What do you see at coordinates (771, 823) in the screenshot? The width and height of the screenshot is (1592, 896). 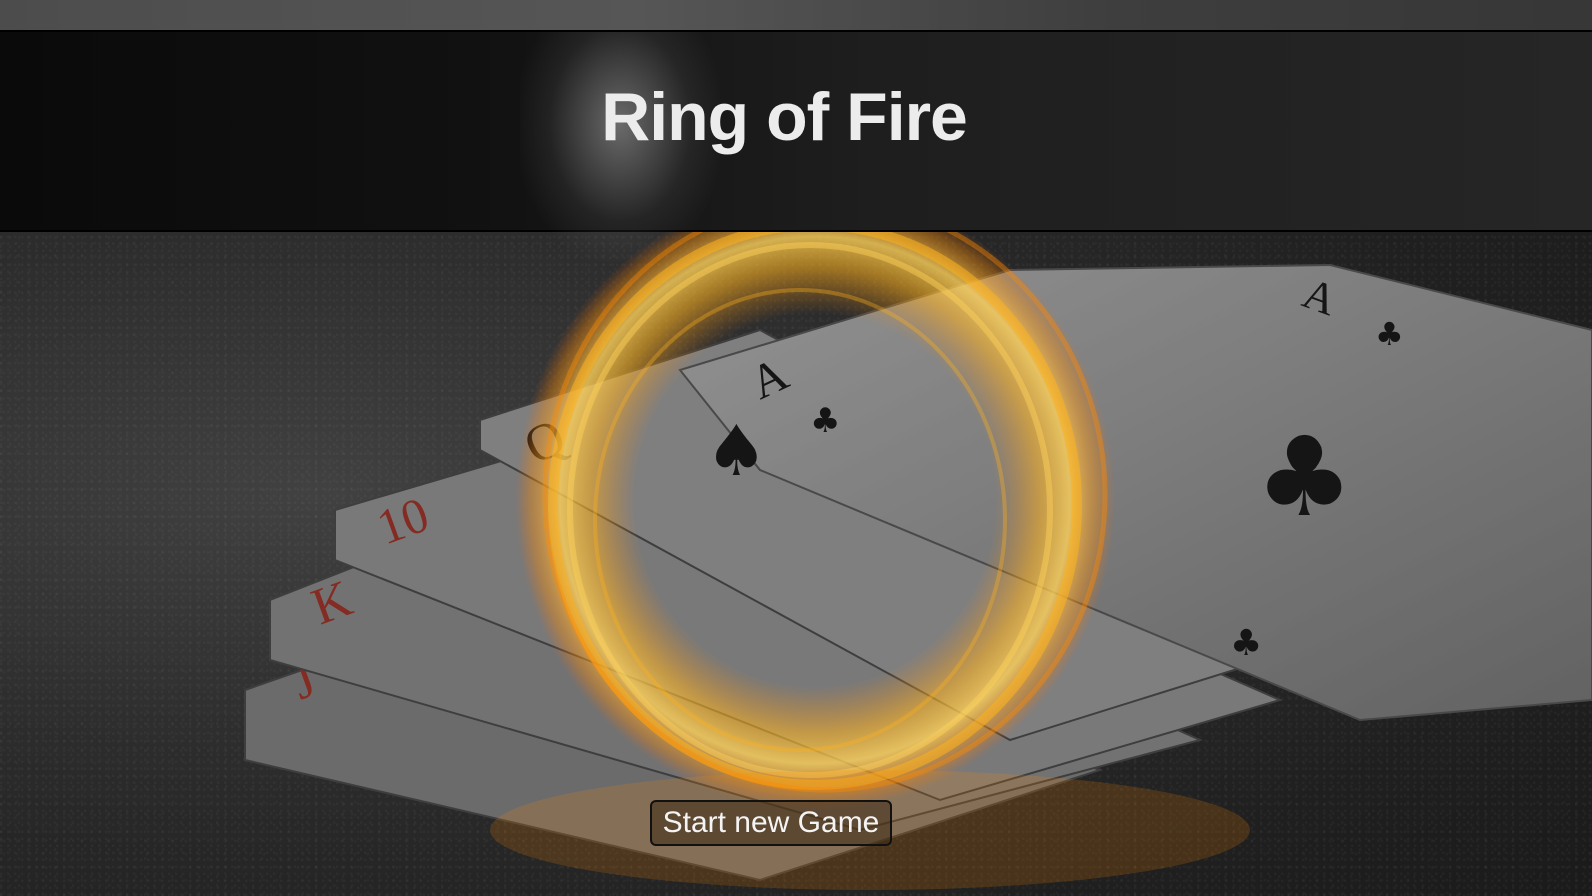 I see `start-new-game-button: Start new Game` at bounding box center [771, 823].